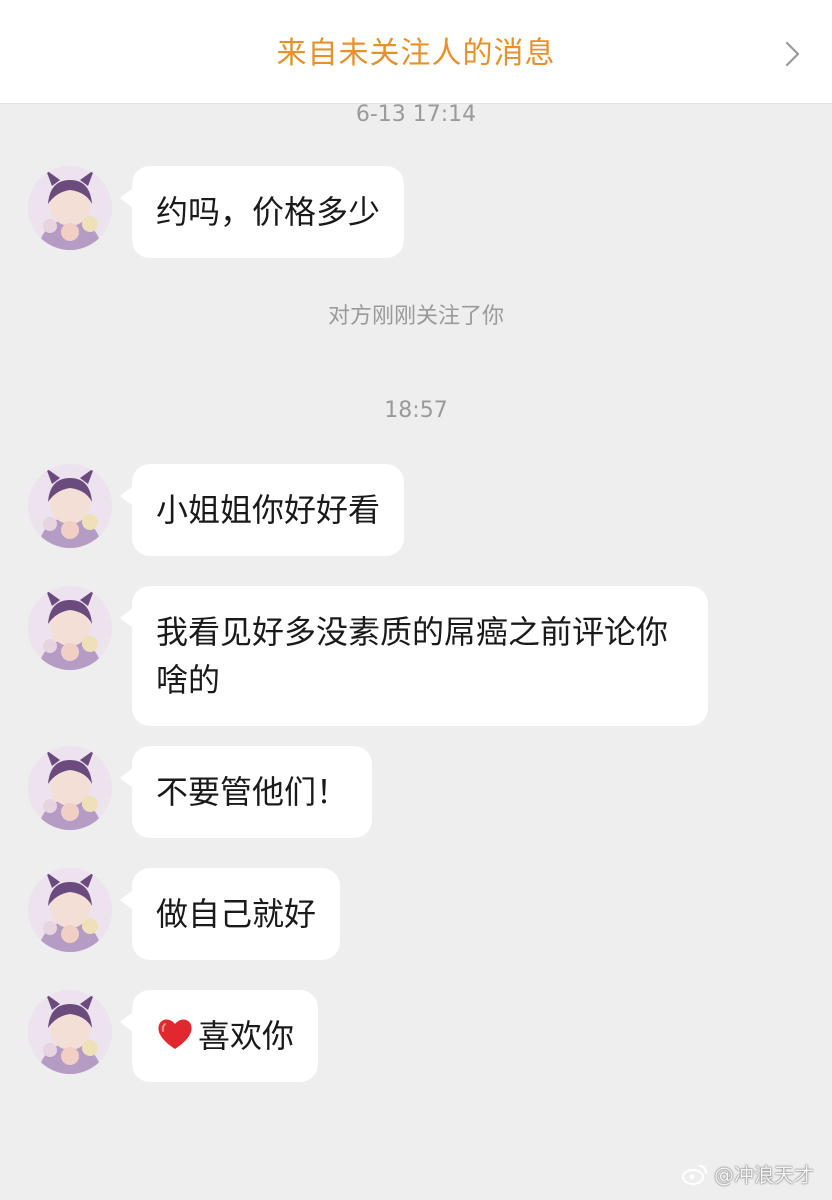  Describe the element at coordinates (416, 114) in the screenshot. I see `timestamp: 6-13 17:14` at that location.